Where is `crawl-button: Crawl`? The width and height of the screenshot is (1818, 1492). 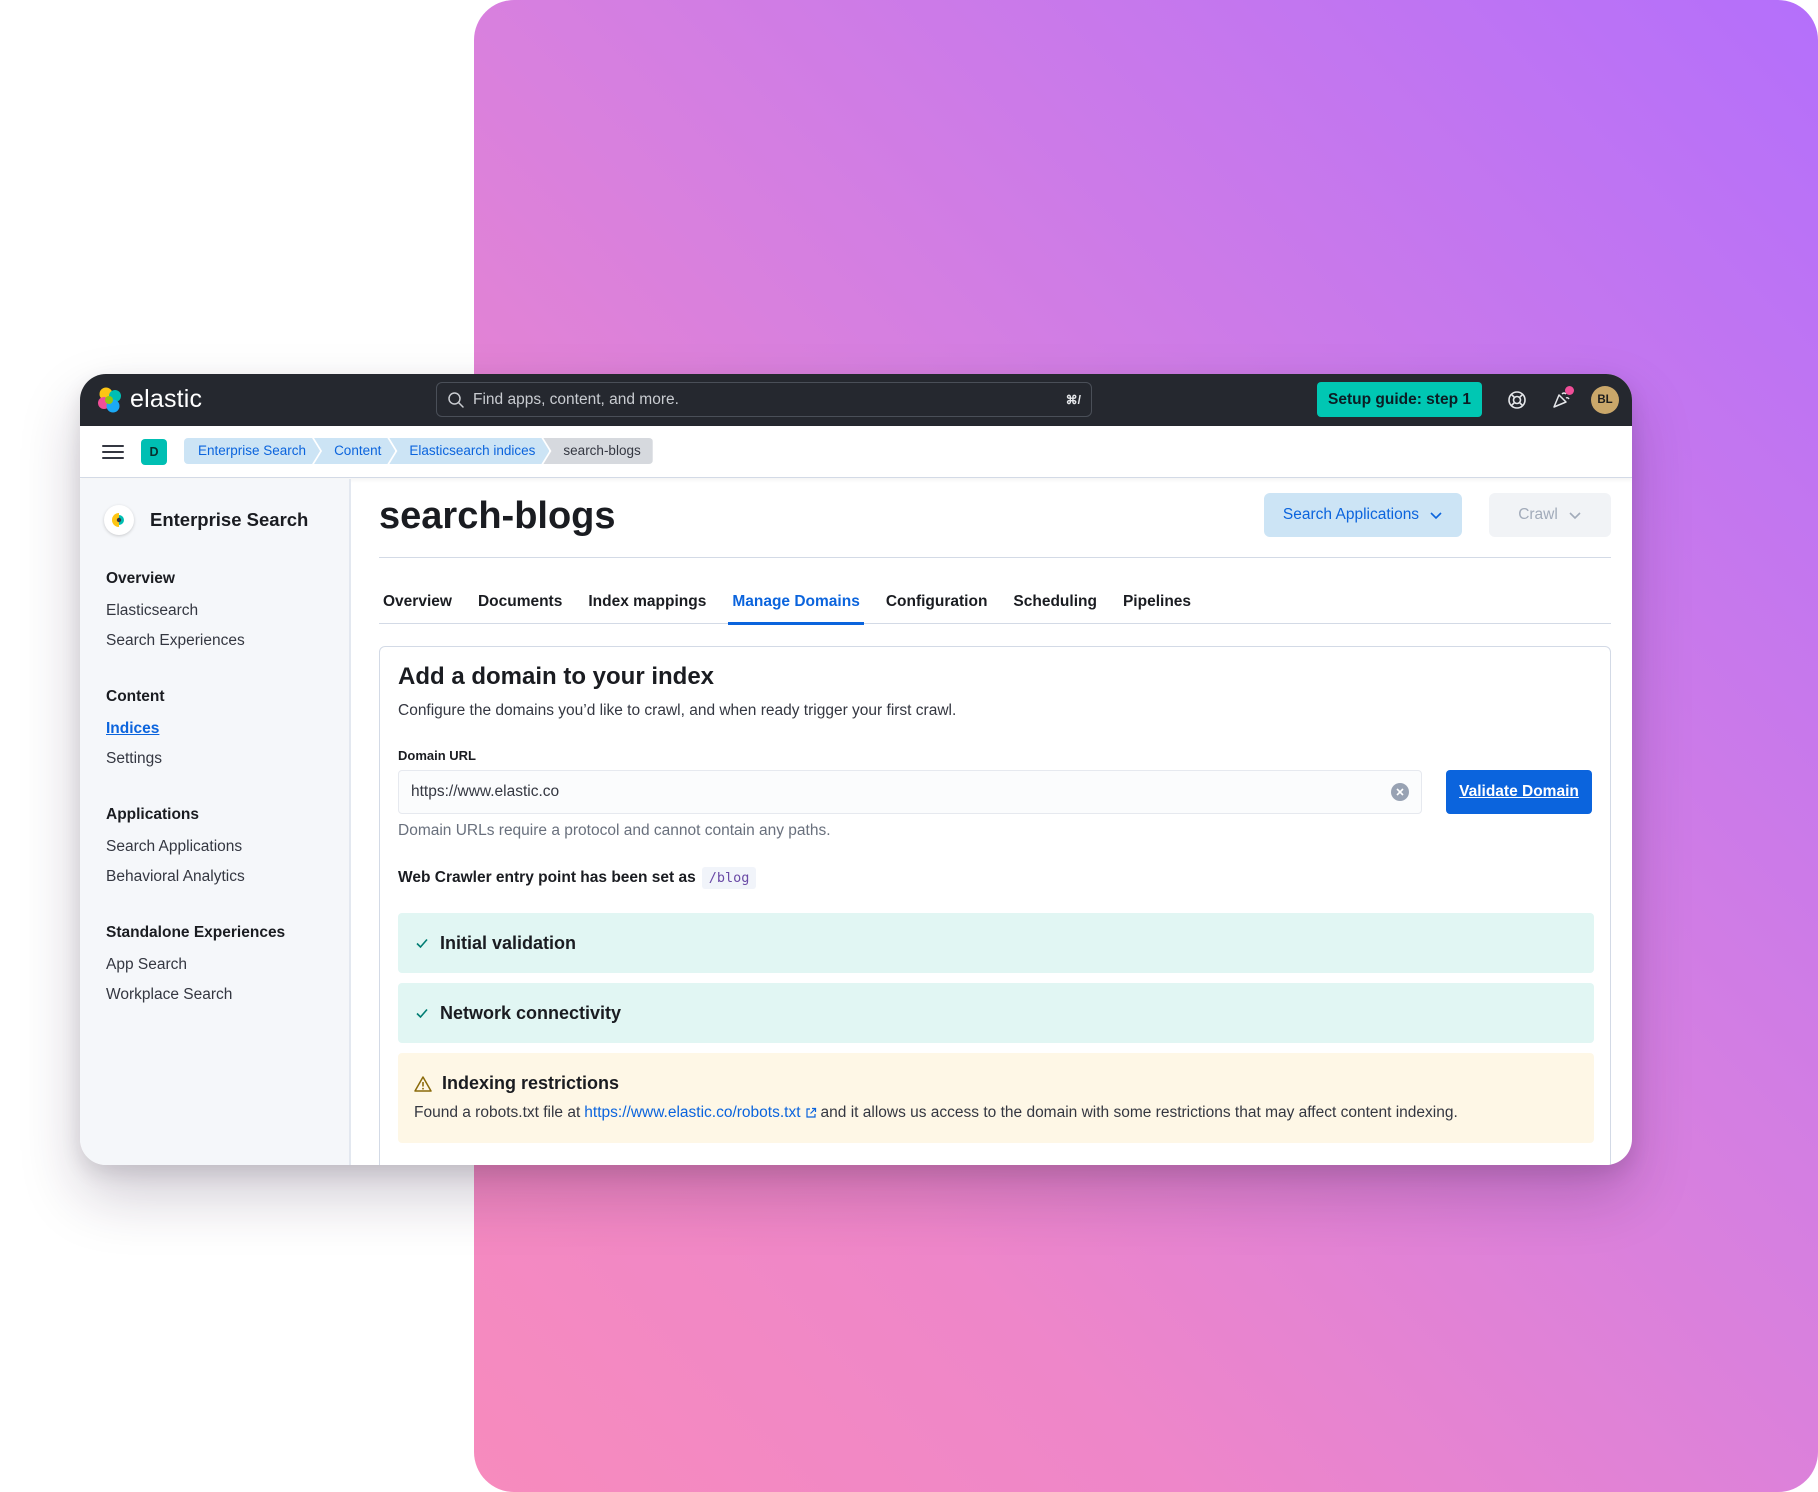
crawl-button: Crawl is located at coordinates (1550, 515).